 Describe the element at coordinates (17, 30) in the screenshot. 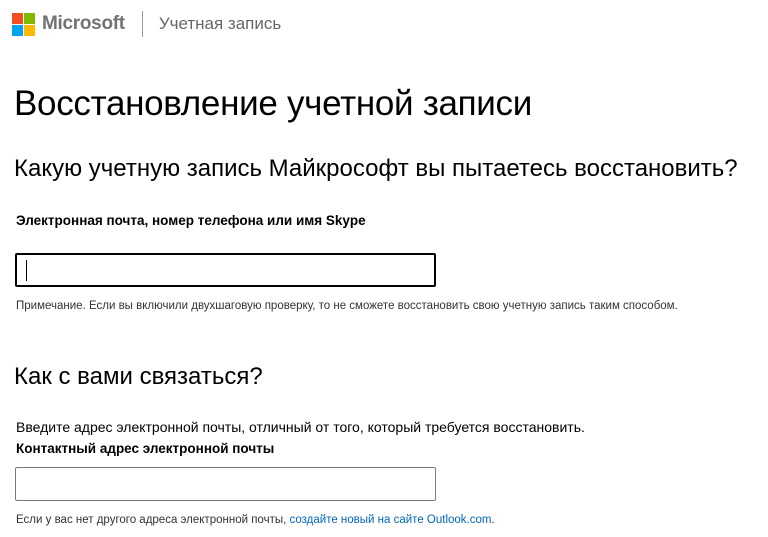

I see `logo-blue-square` at that location.